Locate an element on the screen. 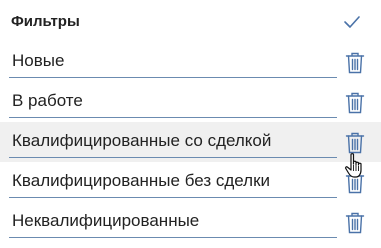 Image resolution: width=381 pixels, height=248 pixels. filters-title: Фильтры is located at coordinates (45, 21).